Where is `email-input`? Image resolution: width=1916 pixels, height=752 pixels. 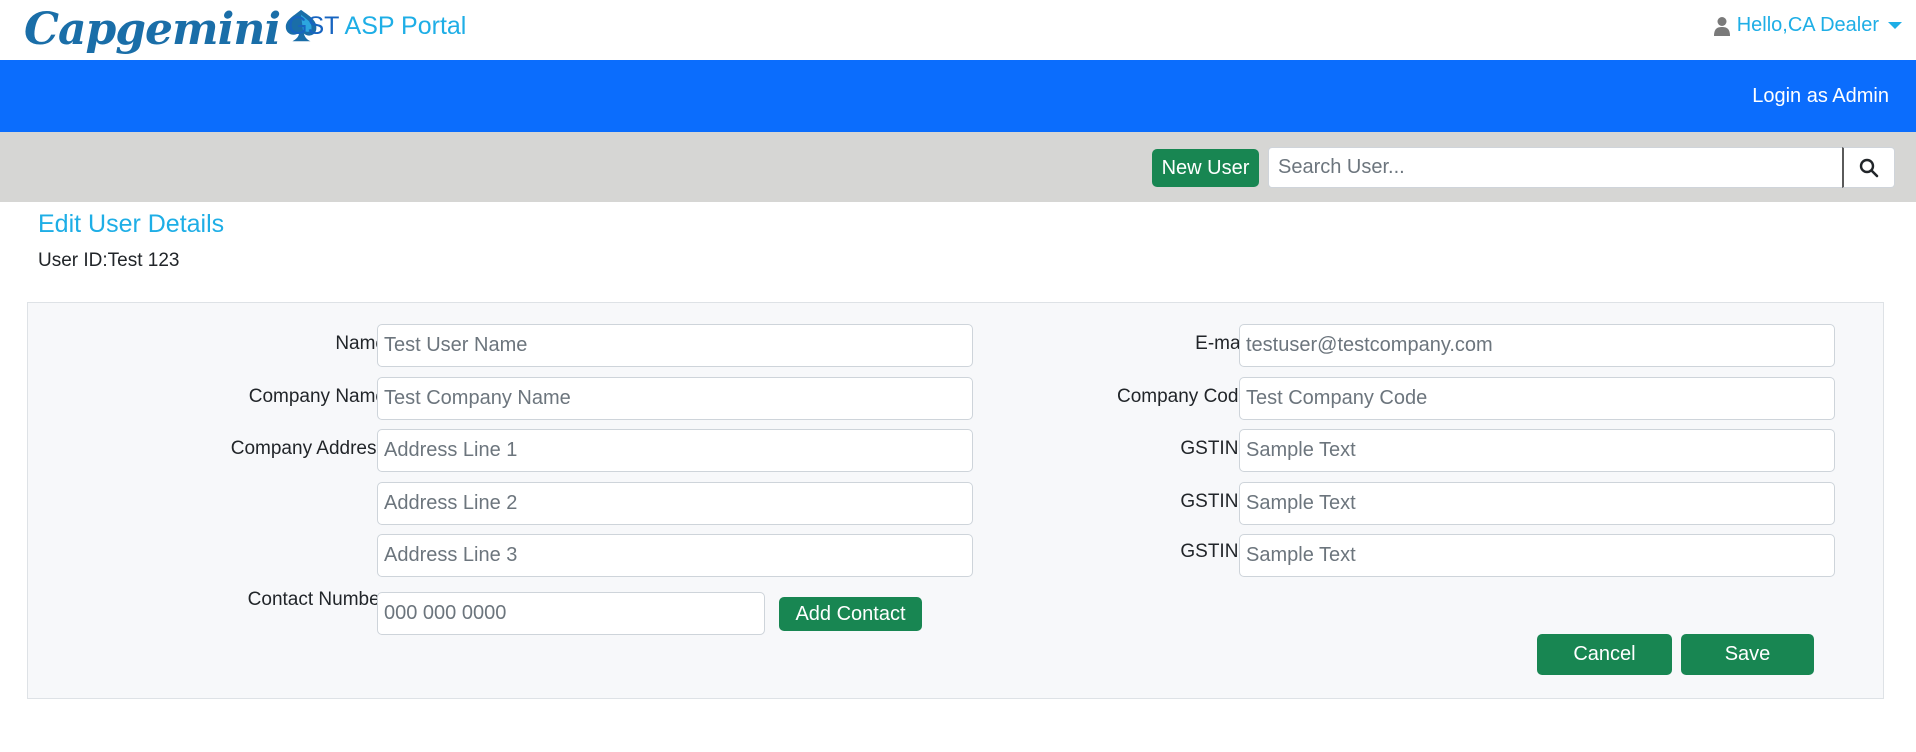
email-input is located at coordinates (1537, 345).